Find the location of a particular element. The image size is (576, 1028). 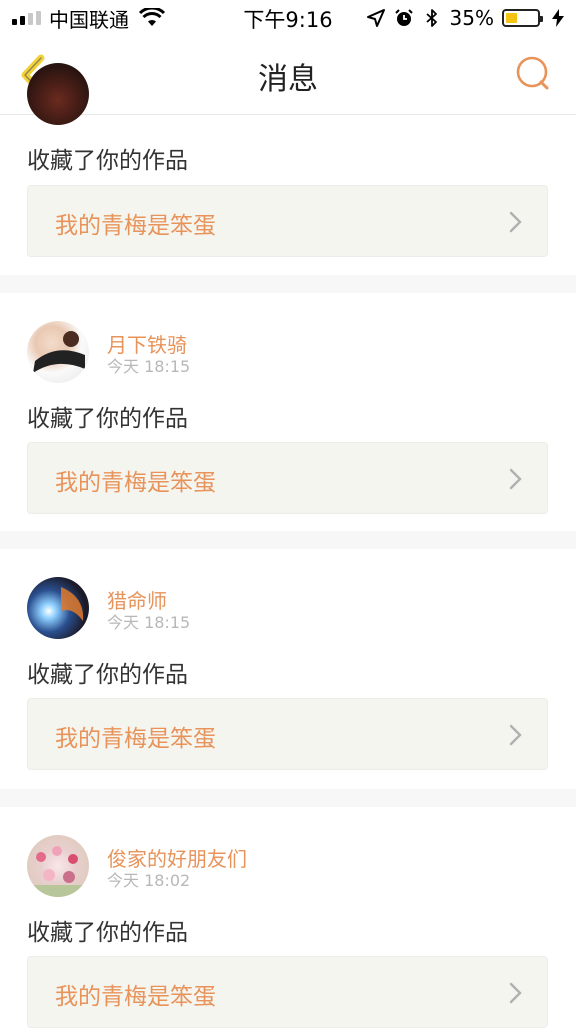

battery-percent: 35% is located at coordinates (471, 18).